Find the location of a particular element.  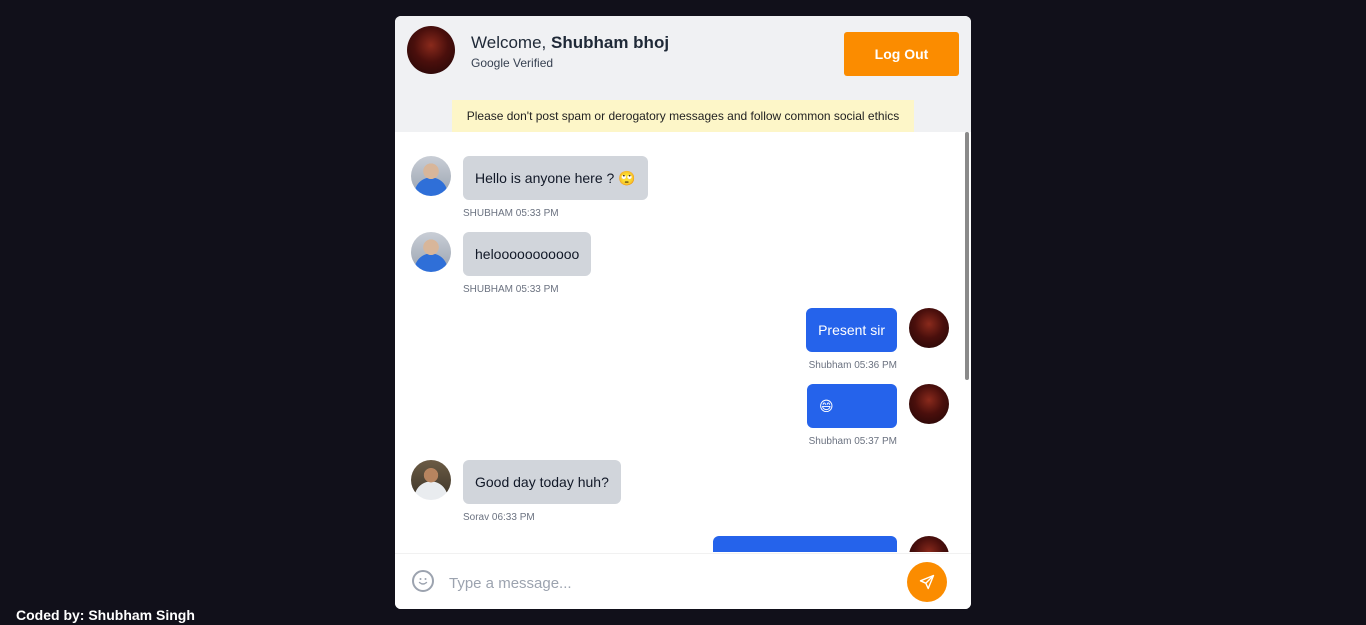

smiley-icon is located at coordinates (423, 581).